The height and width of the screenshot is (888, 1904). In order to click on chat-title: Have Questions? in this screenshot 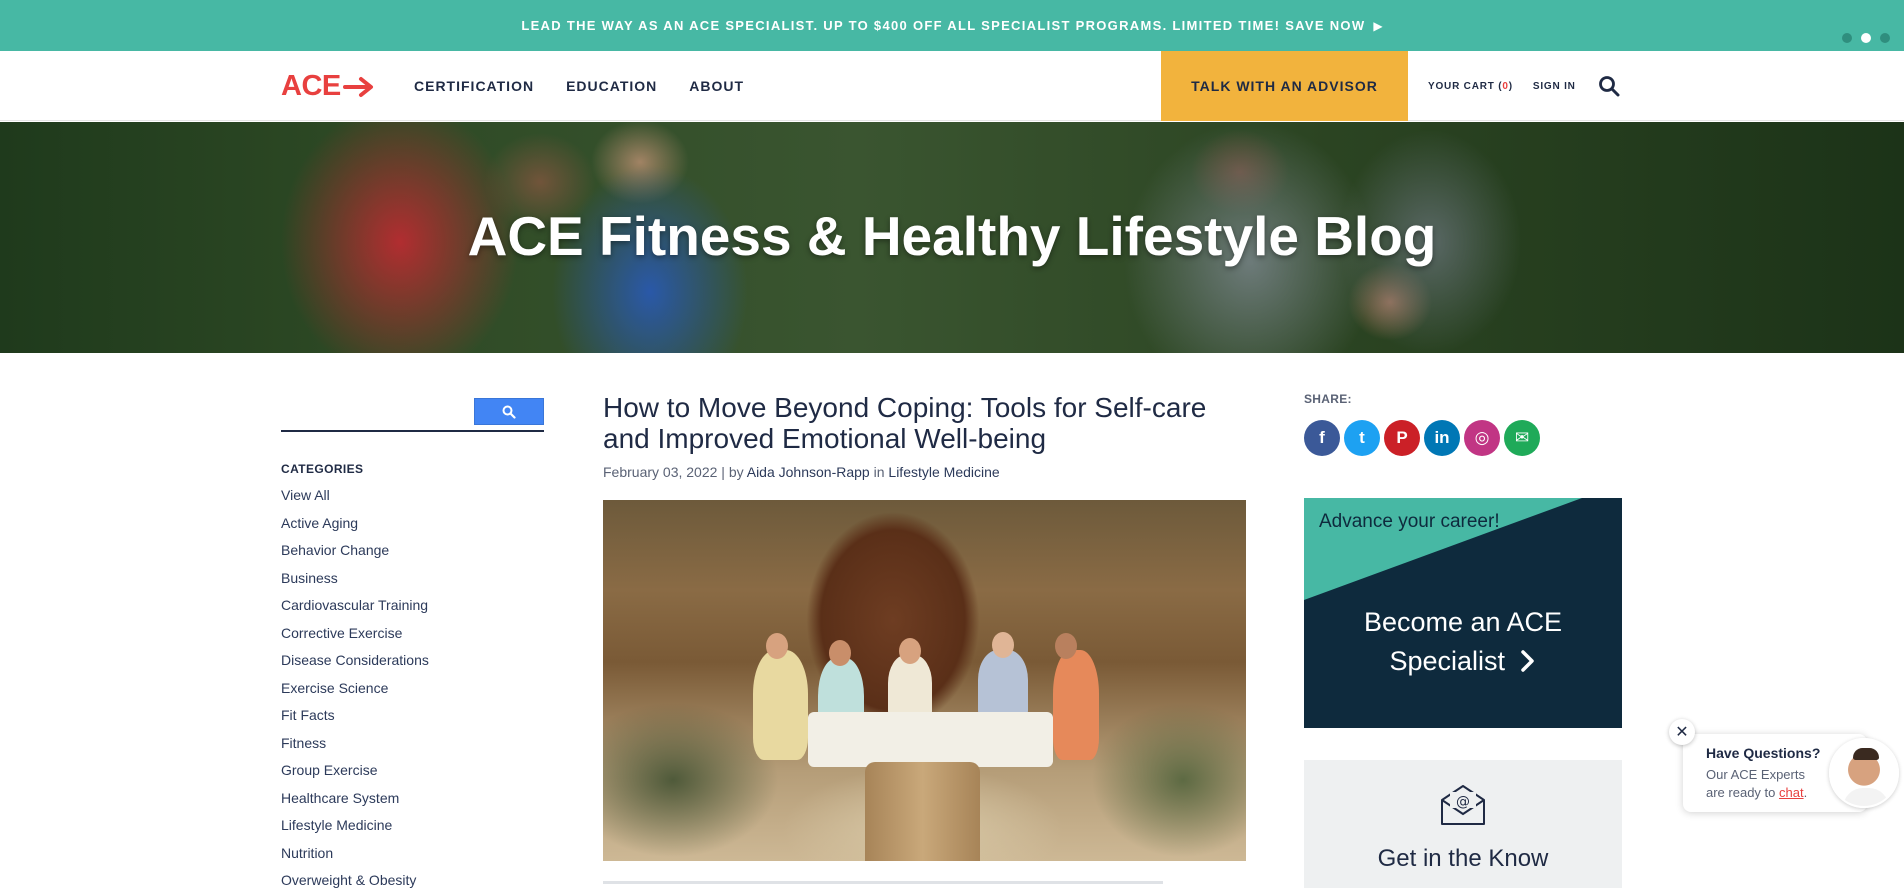, I will do `click(1763, 753)`.